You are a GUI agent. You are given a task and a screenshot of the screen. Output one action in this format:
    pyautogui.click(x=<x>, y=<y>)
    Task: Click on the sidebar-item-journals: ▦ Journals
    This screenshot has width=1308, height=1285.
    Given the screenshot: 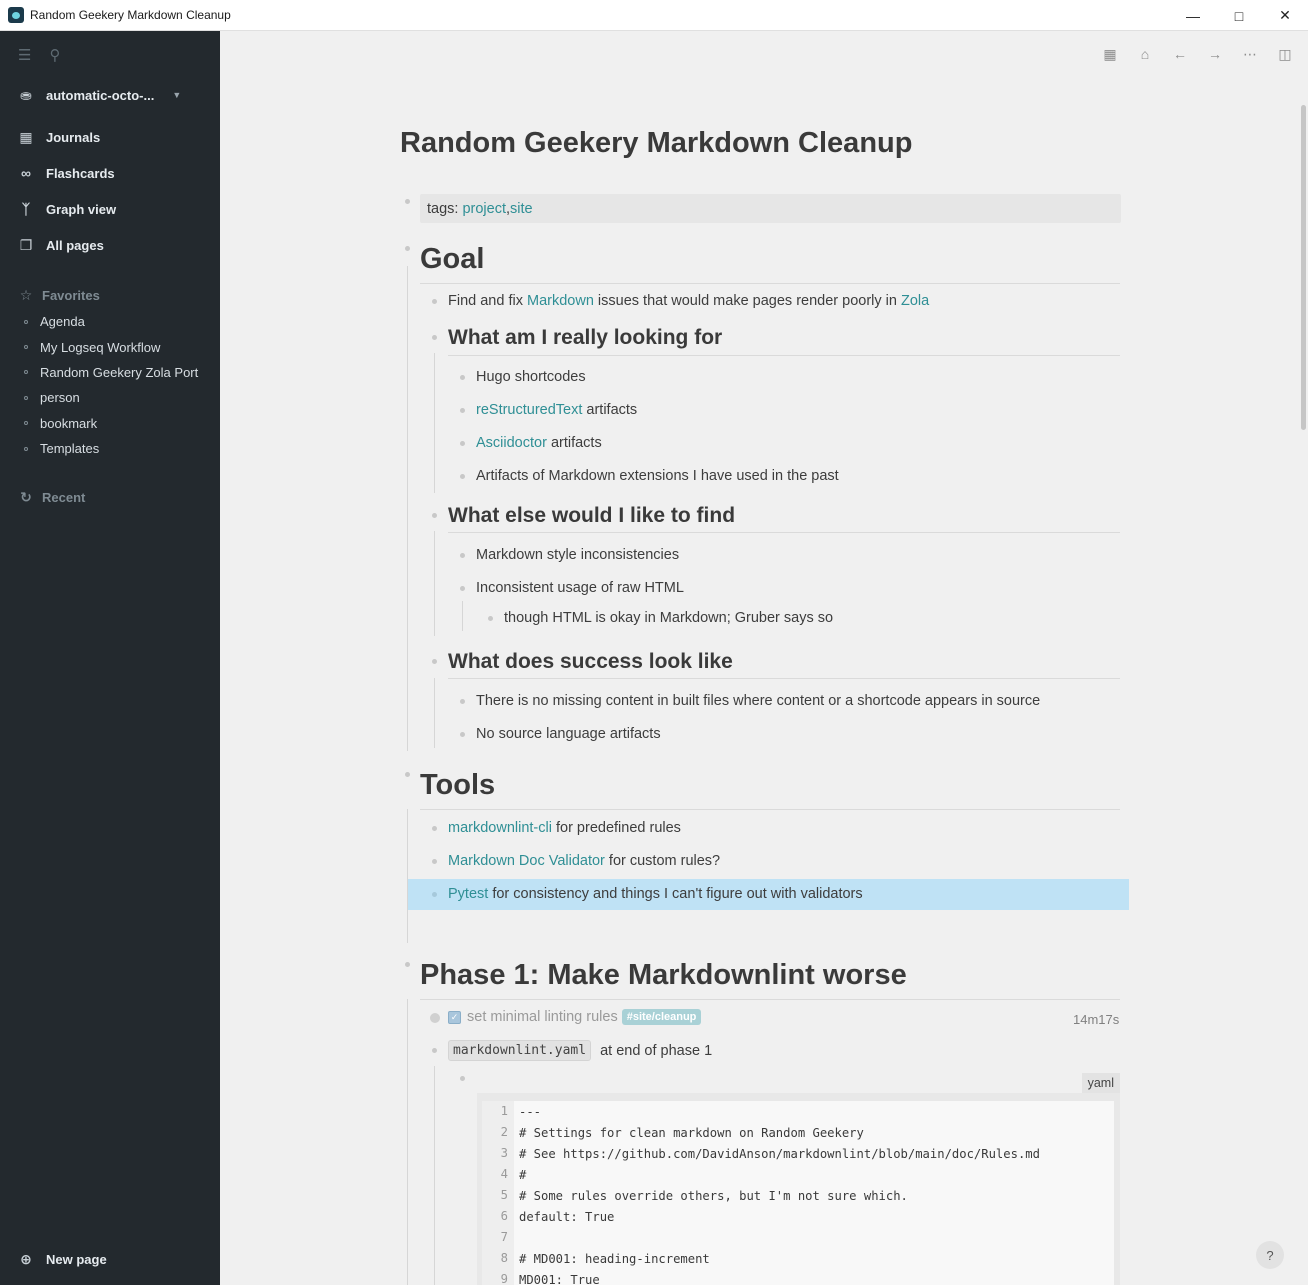 What is the action you would take?
    pyautogui.click(x=110, y=137)
    